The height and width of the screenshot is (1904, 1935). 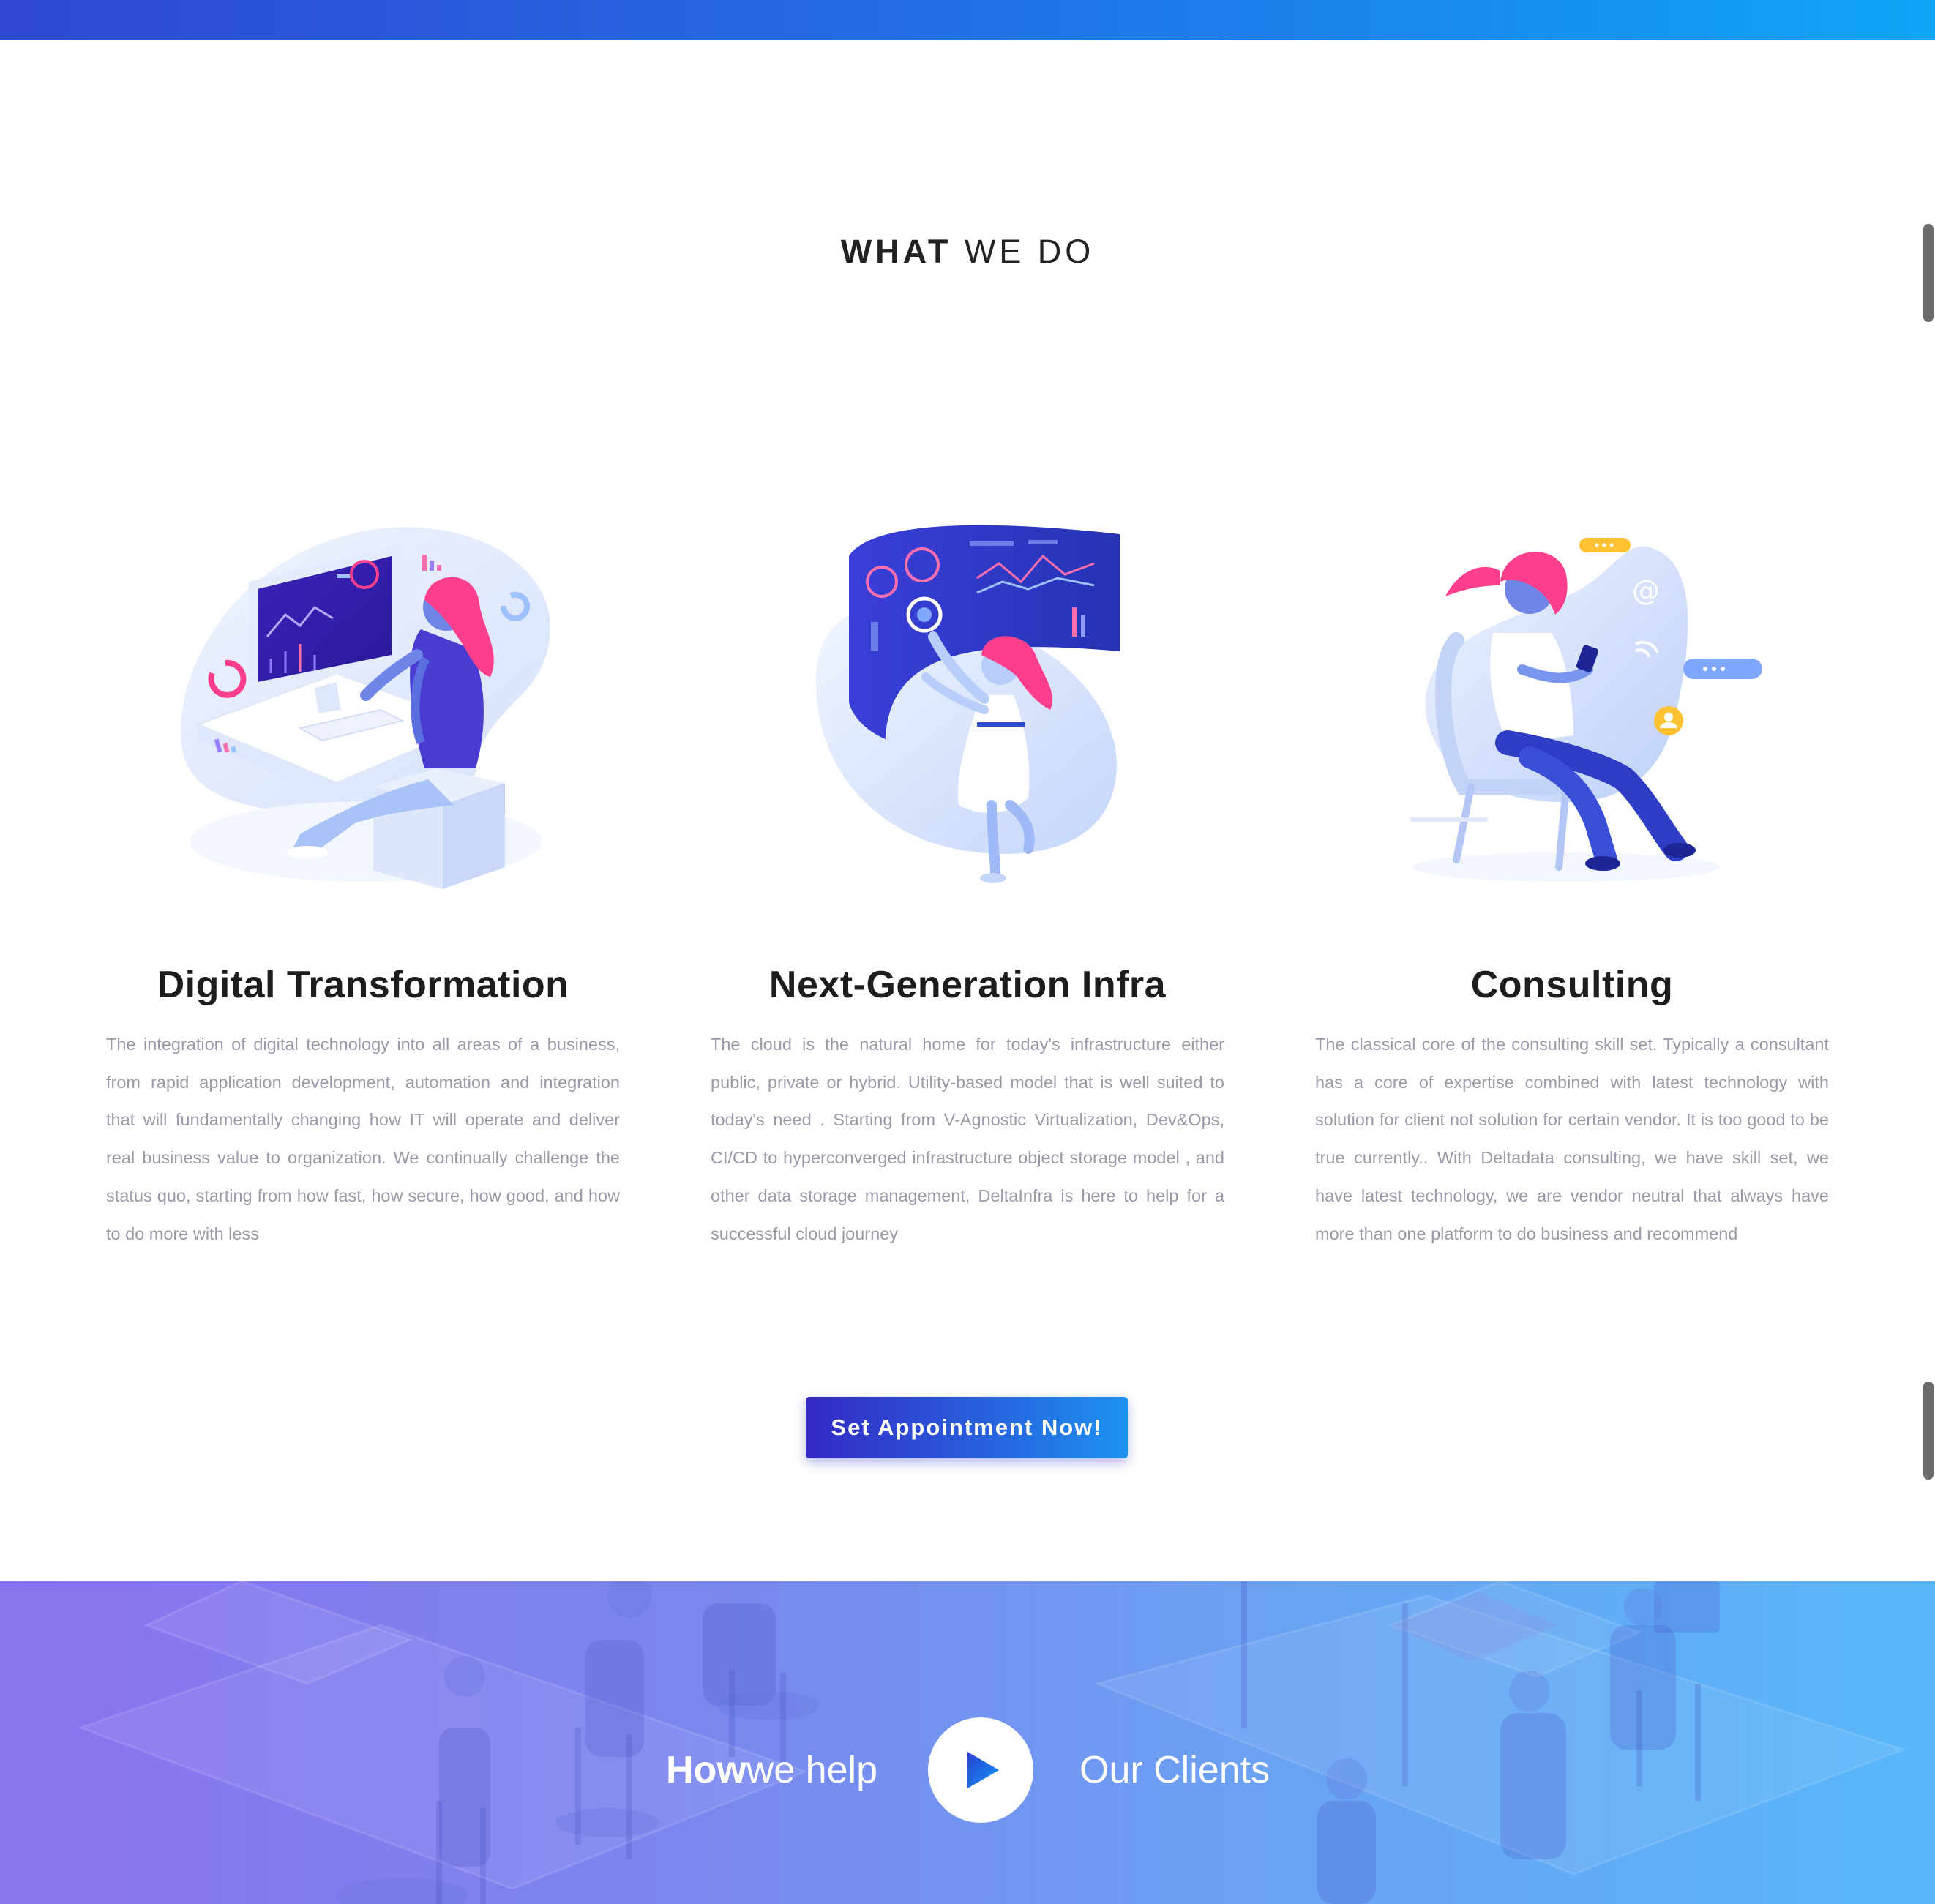 What do you see at coordinates (366, 710) in the screenshot?
I see `digital-transformation-illustration` at bounding box center [366, 710].